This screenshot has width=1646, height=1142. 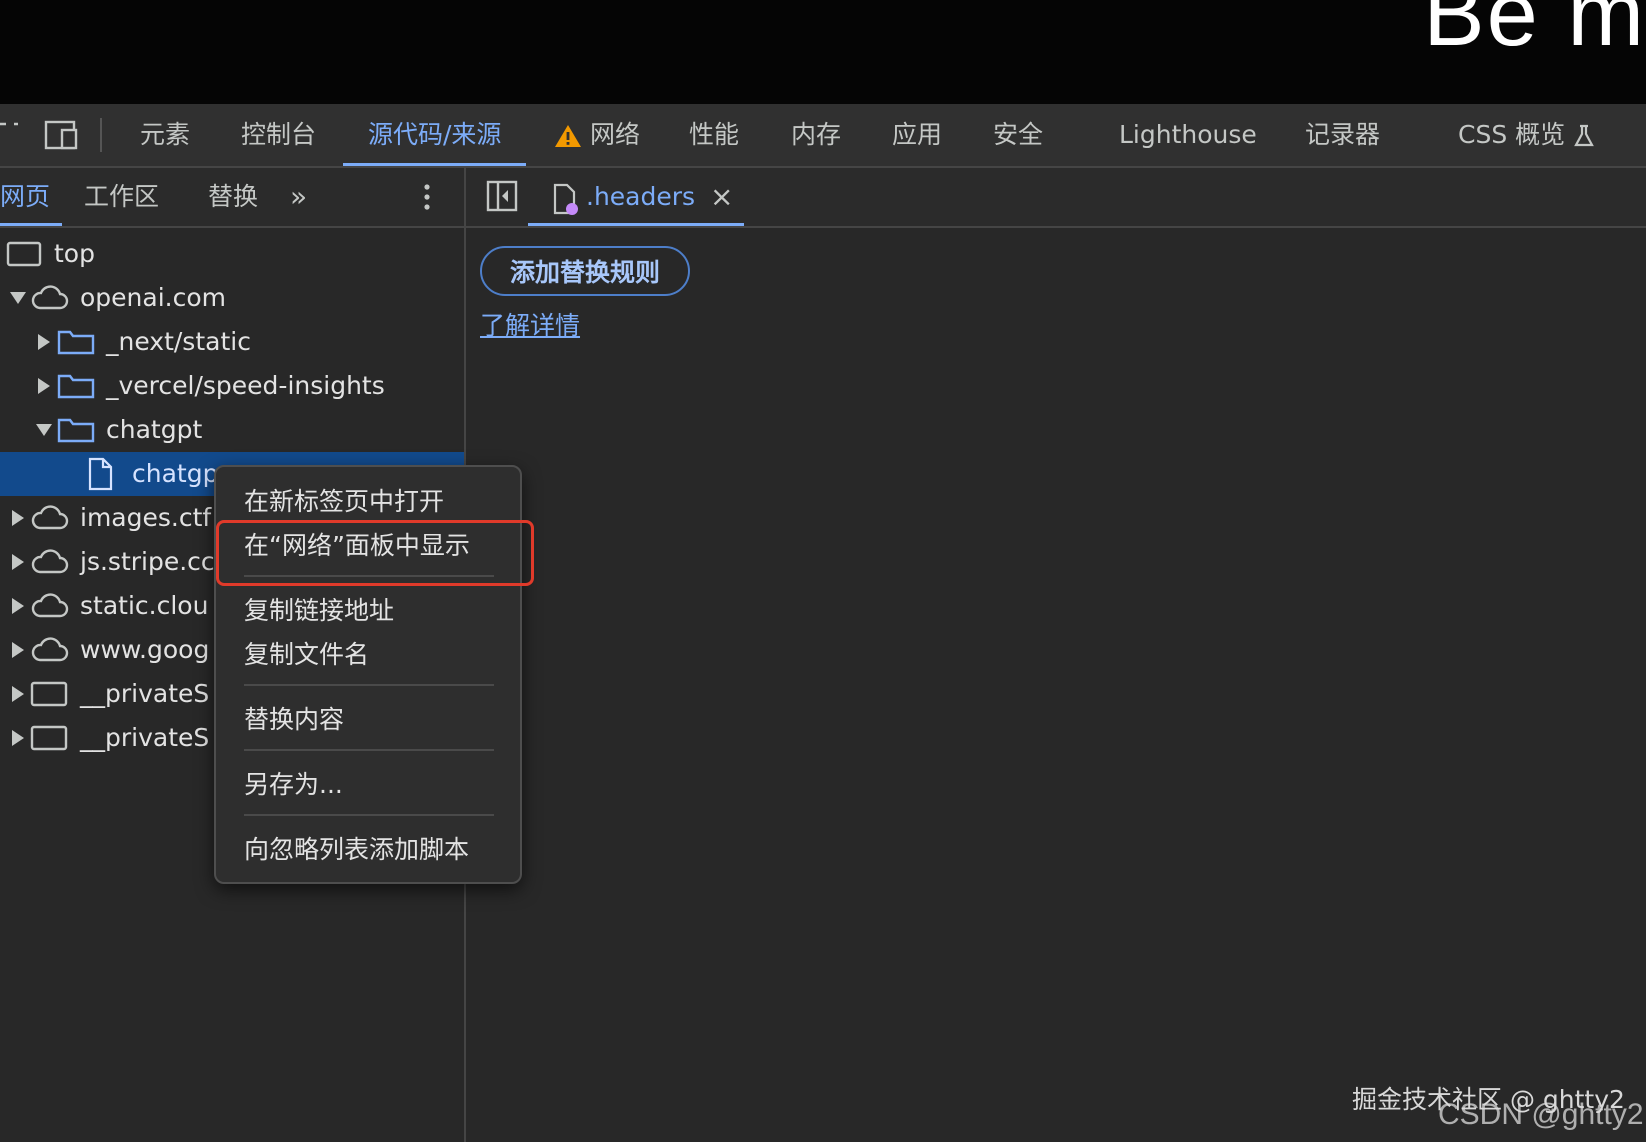 What do you see at coordinates (165, 135) in the screenshot?
I see `tab-elements: 元素` at bounding box center [165, 135].